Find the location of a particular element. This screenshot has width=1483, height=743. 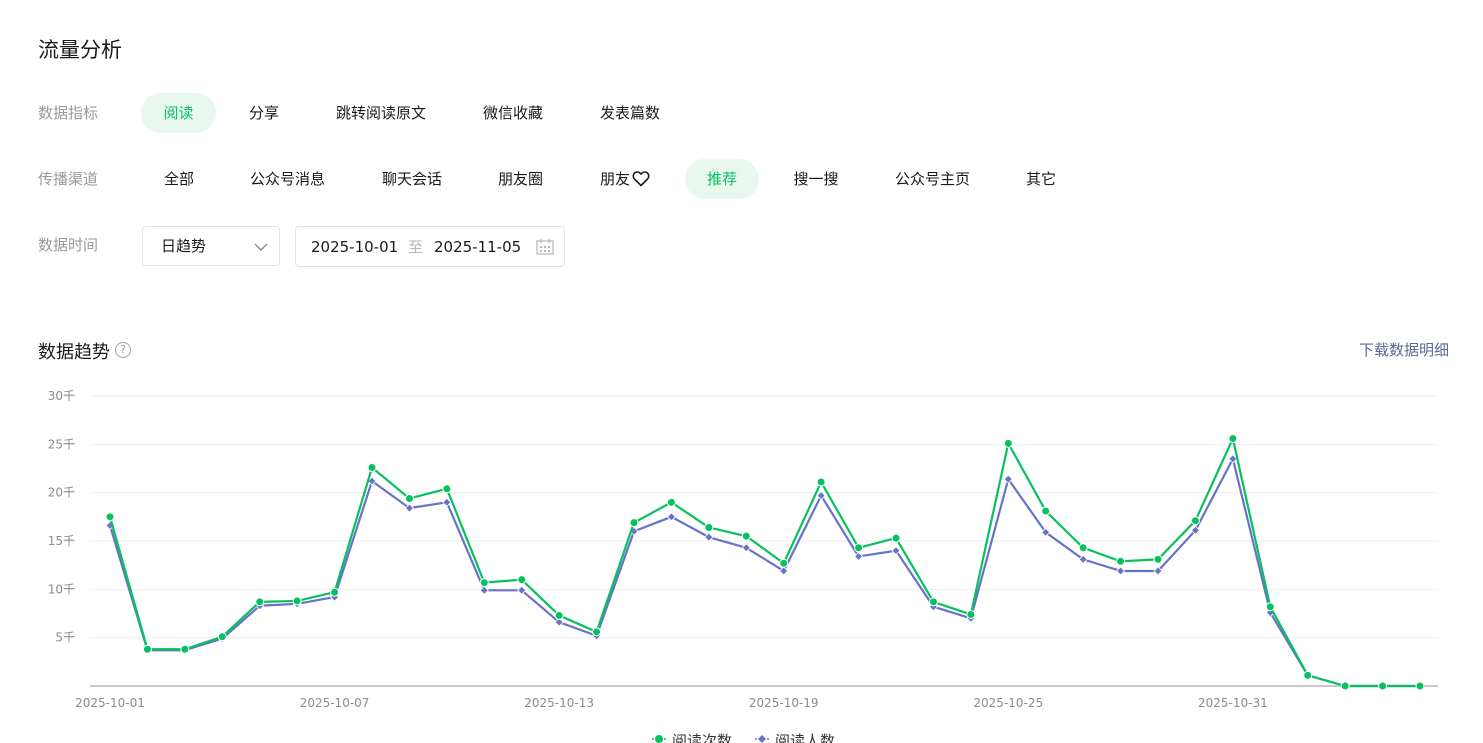

x-tick-label: 2025-10-01 is located at coordinates (110, 703).